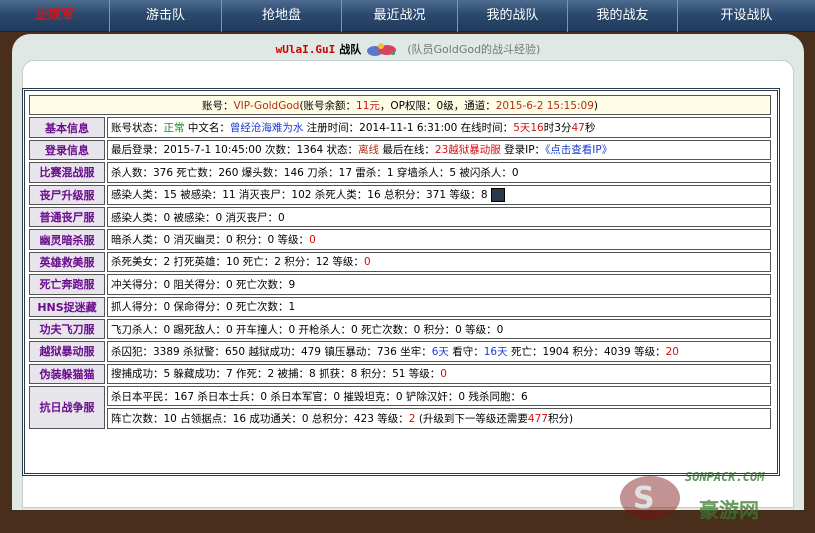  What do you see at coordinates (305, 49) in the screenshot?
I see `team-name: wUlaI.GuI` at bounding box center [305, 49].